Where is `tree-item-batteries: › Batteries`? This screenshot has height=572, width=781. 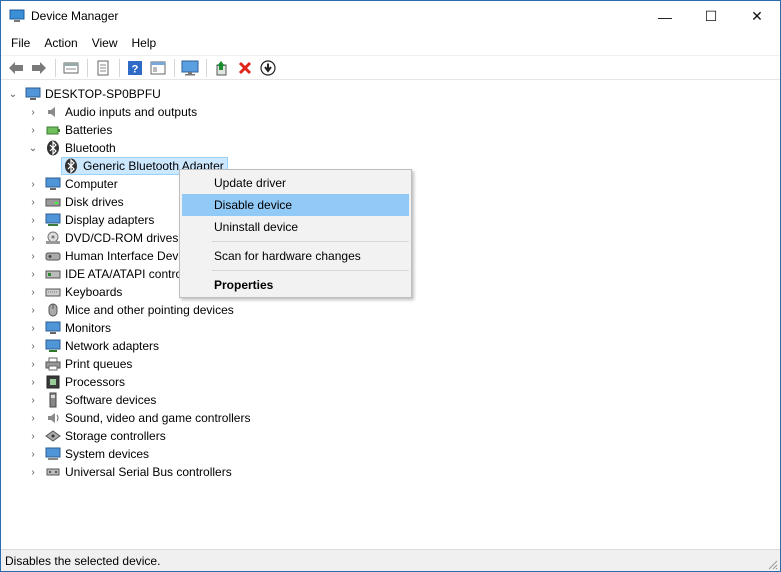 tree-item-batteries: › Batteries is located at coordinates (69, 130).